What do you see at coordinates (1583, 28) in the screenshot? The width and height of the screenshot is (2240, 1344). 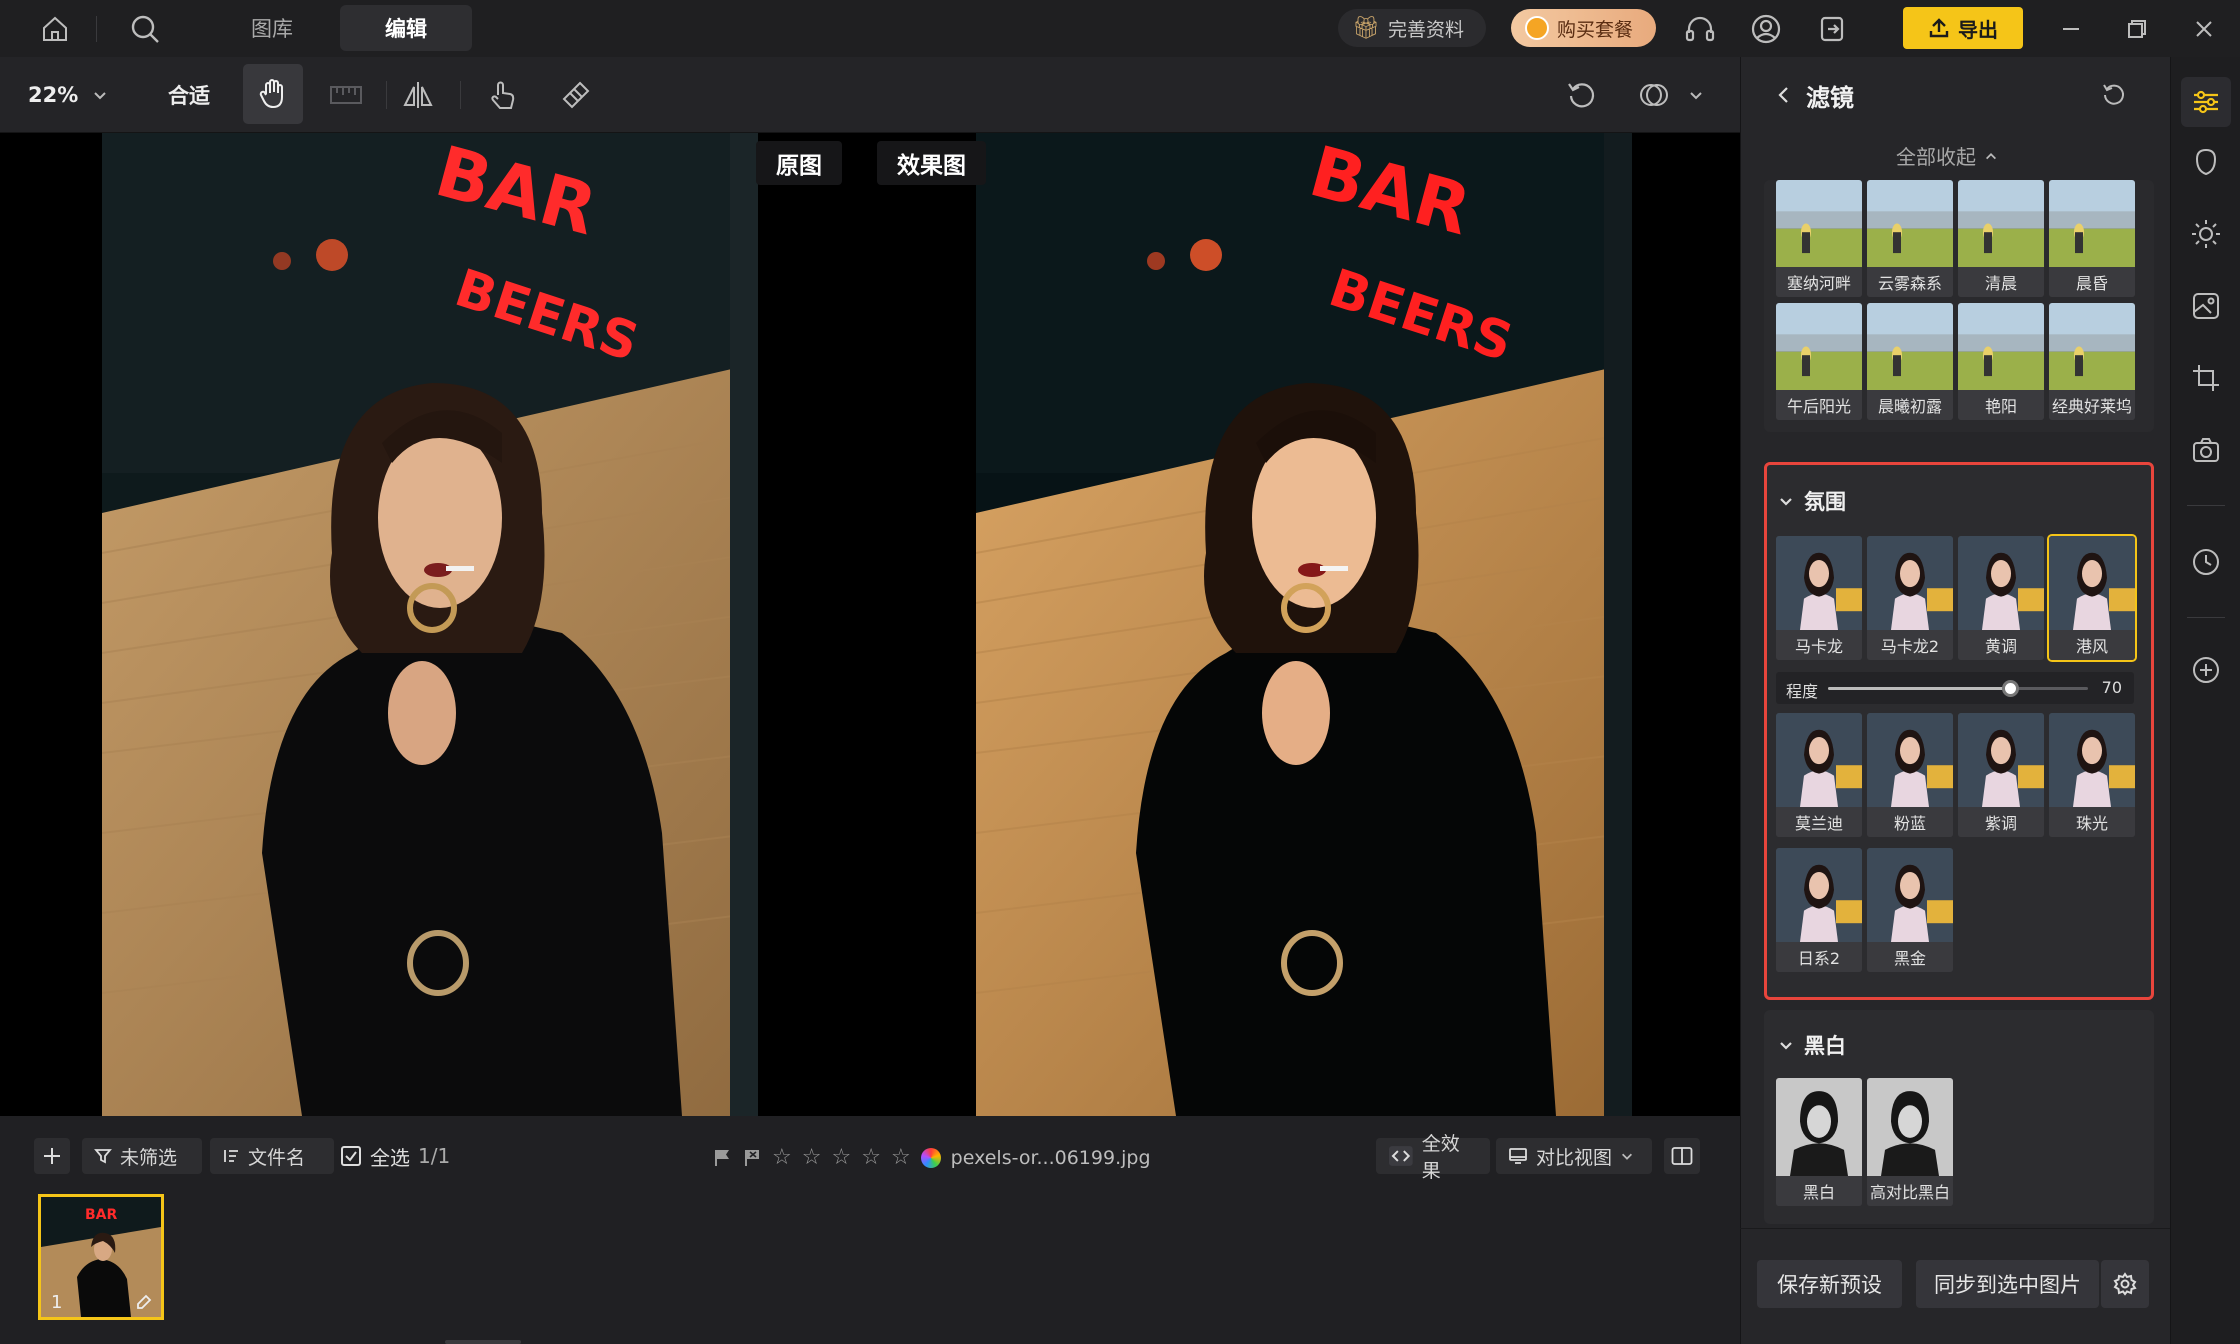 I see `buy-package-button: 购买套餐` at bounding box center [1583, 28].